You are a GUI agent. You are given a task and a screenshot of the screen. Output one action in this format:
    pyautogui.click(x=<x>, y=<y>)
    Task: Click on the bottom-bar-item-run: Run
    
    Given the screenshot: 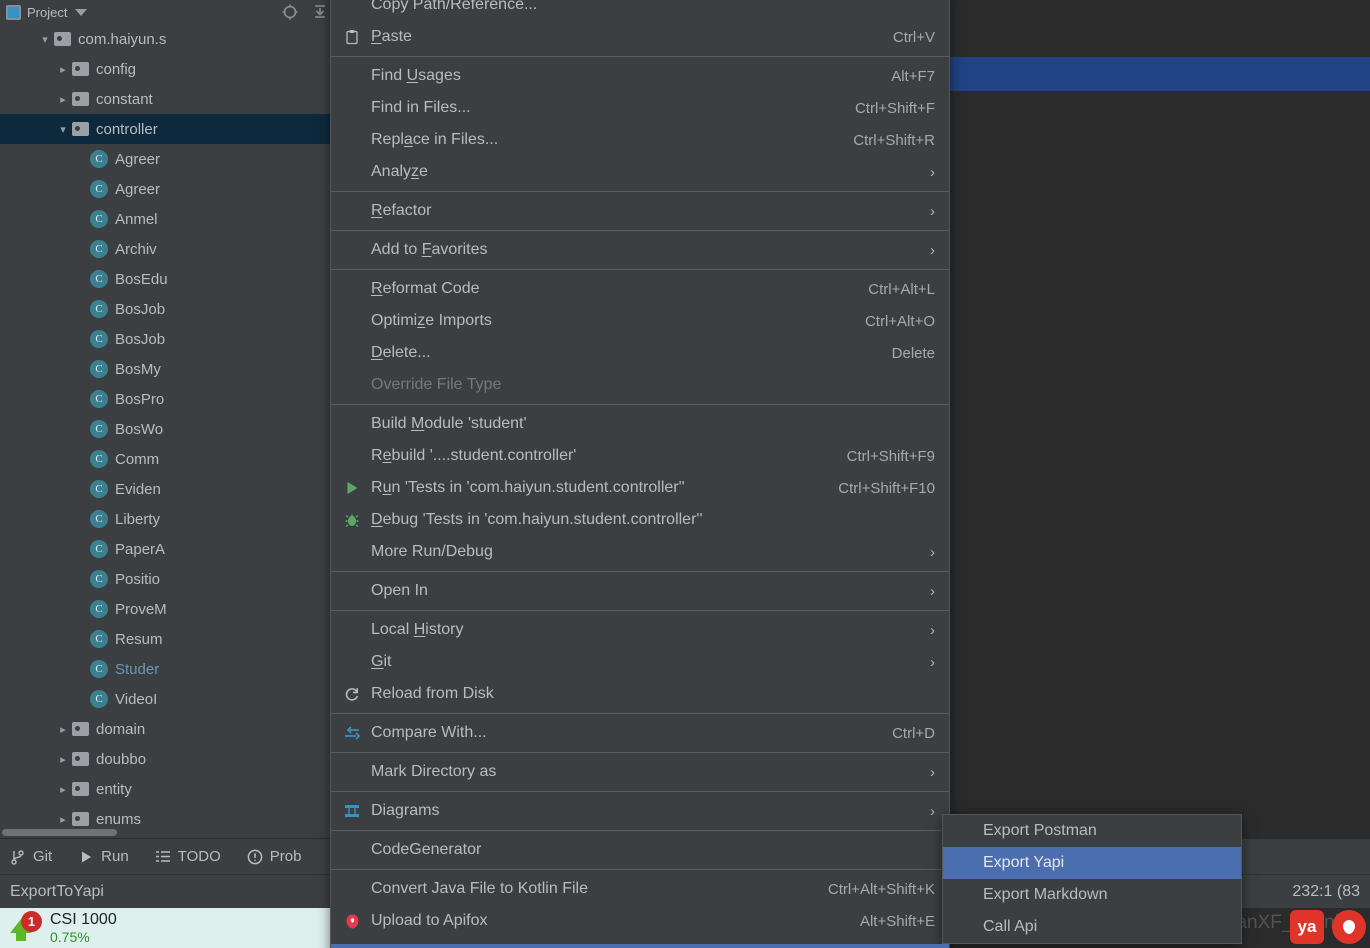 What is the action you would take?
    pyautogui.click(x=103, y=856)
    